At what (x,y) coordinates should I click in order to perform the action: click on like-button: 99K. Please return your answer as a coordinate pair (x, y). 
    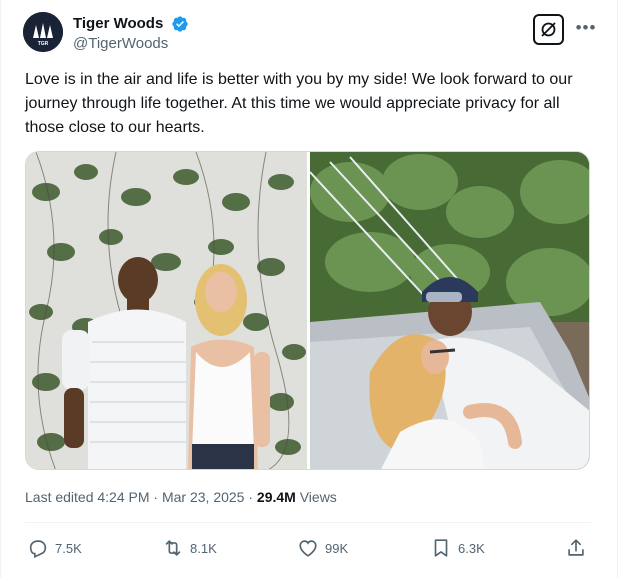
    Looking at the image, I should click on (322, 548).